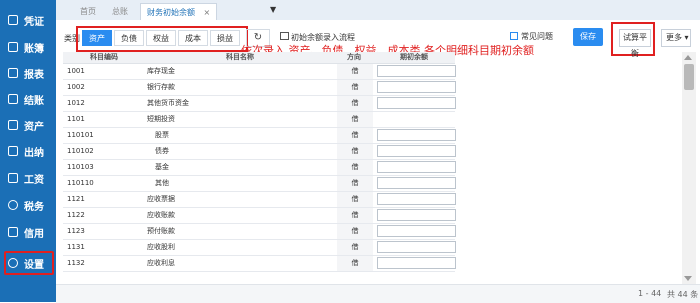 The height and width of the screenshot is (303, 700). What do you see at coordinates (260, 200) in the screenshot?
I see `table-row: 1121 应收票据 借` at bounding box center [260, 200].